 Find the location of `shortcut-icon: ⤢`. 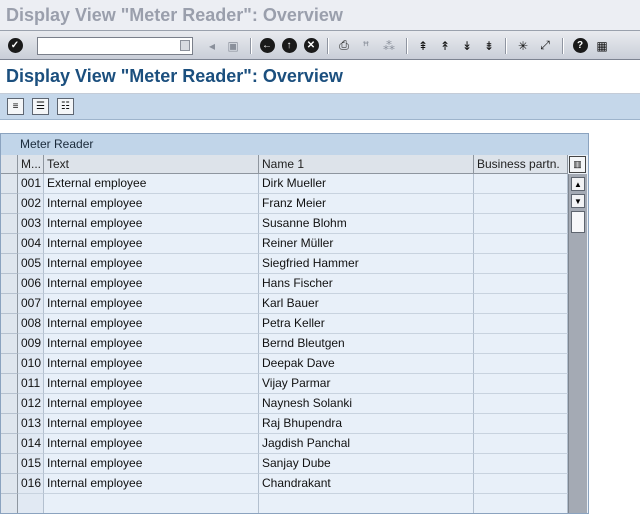

shortcut-icon: ⤢ is located at coordinates (545, 45).